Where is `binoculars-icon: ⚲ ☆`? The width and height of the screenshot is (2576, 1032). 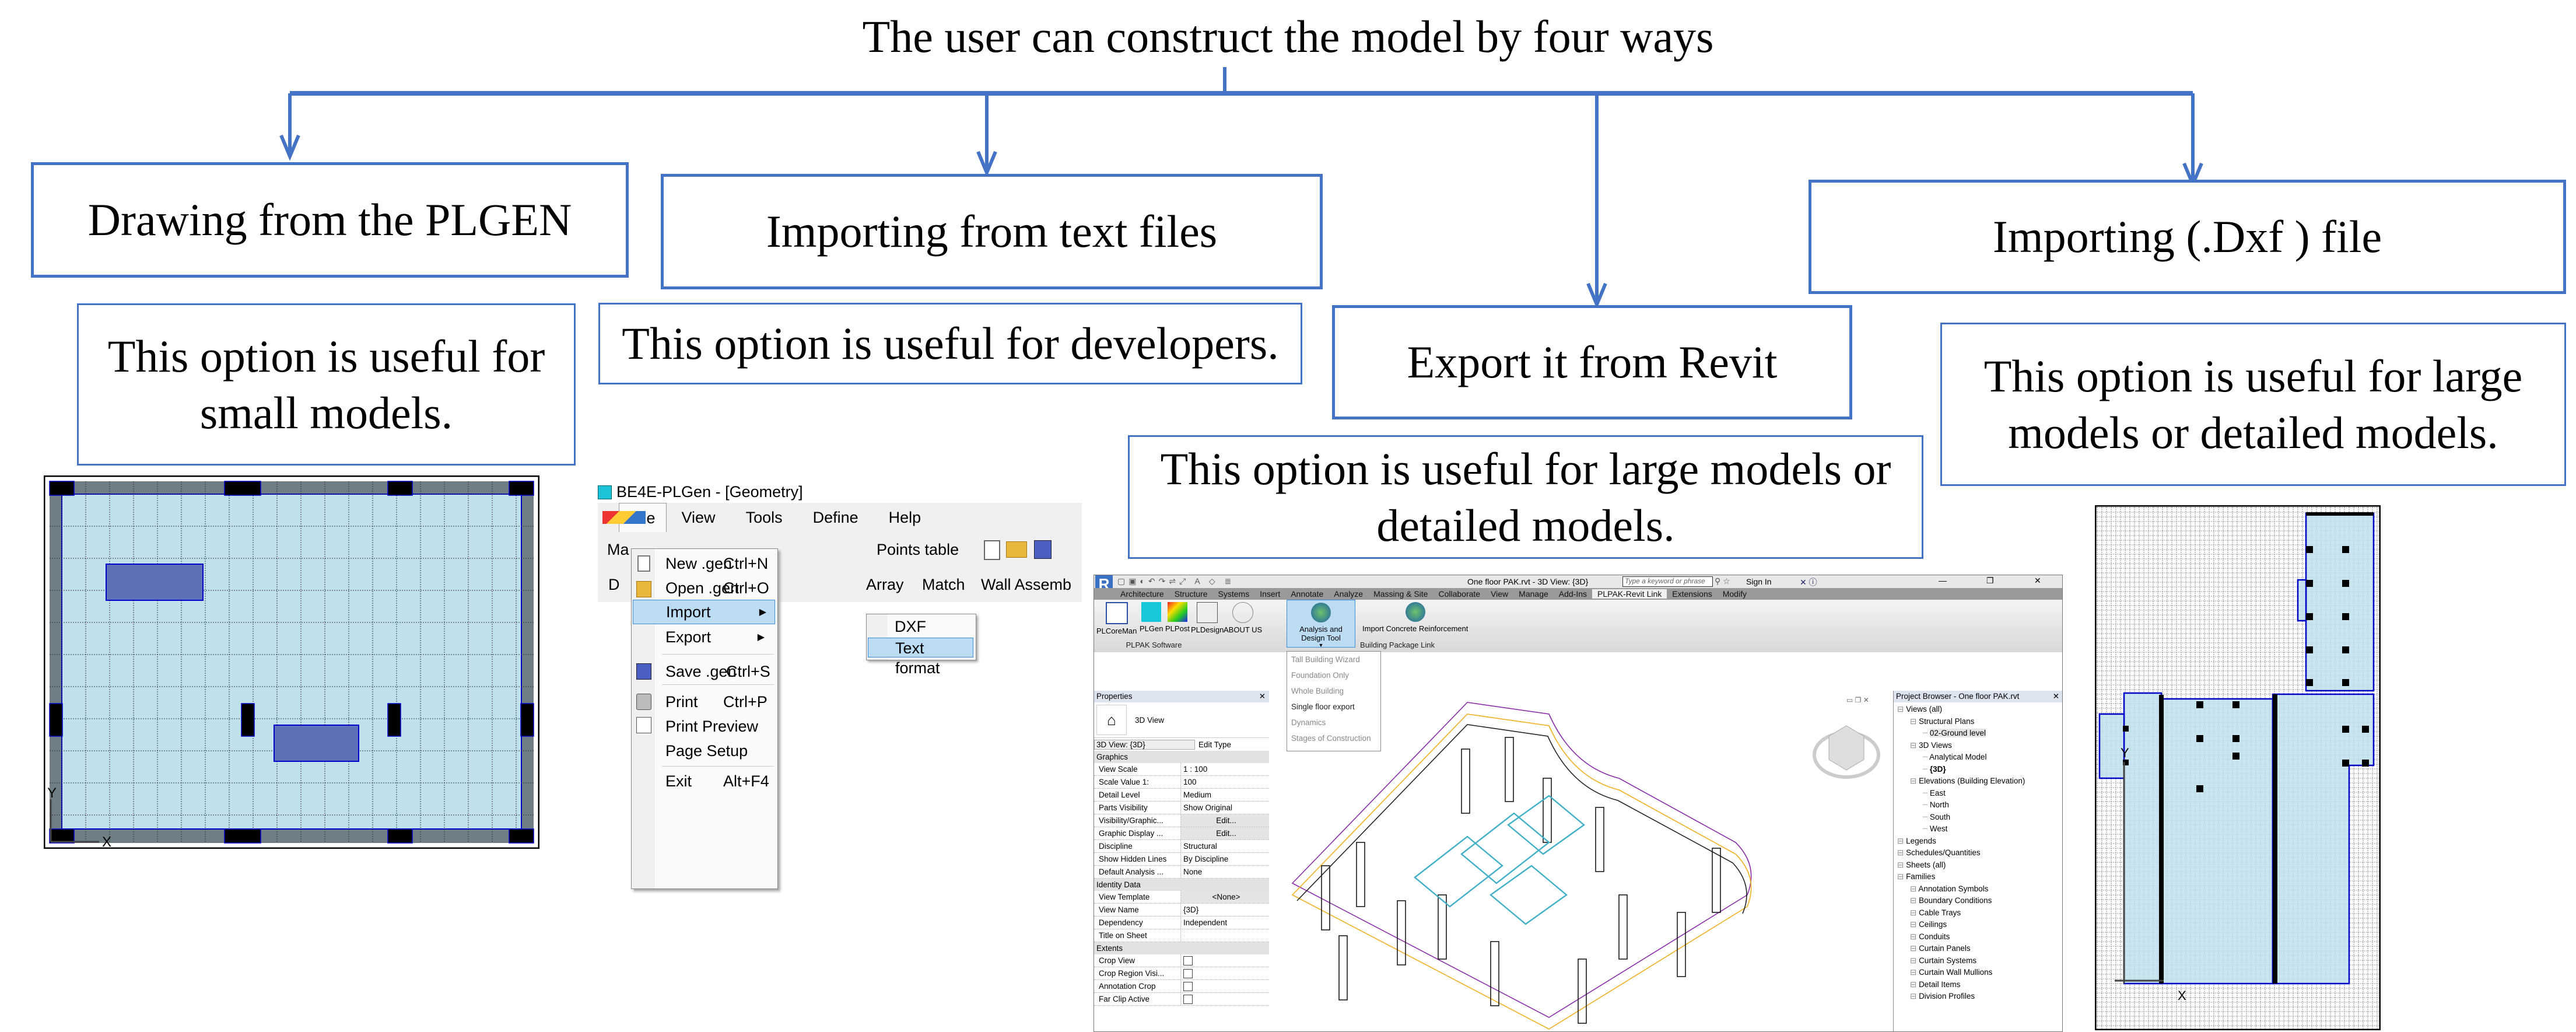
binoculars-icon: ⚲ ☆ is located at coordinates (1722, 581).